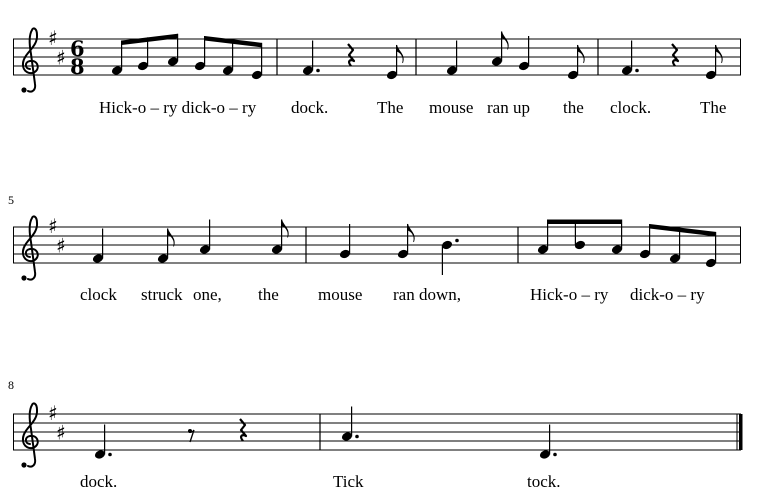  I want to click on lyric-syllable: Hick-o – ry dick-o – ry, so click(178, 107).